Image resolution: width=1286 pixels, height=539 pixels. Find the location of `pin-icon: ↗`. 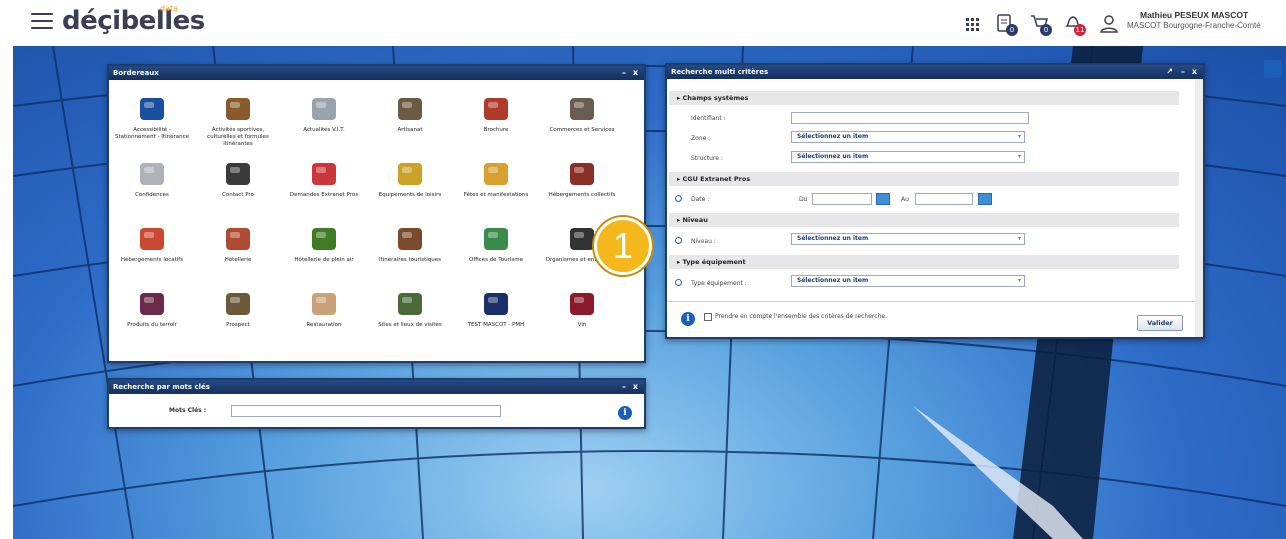

pin-icon: ↗ is located at coordinates (1169, 72).